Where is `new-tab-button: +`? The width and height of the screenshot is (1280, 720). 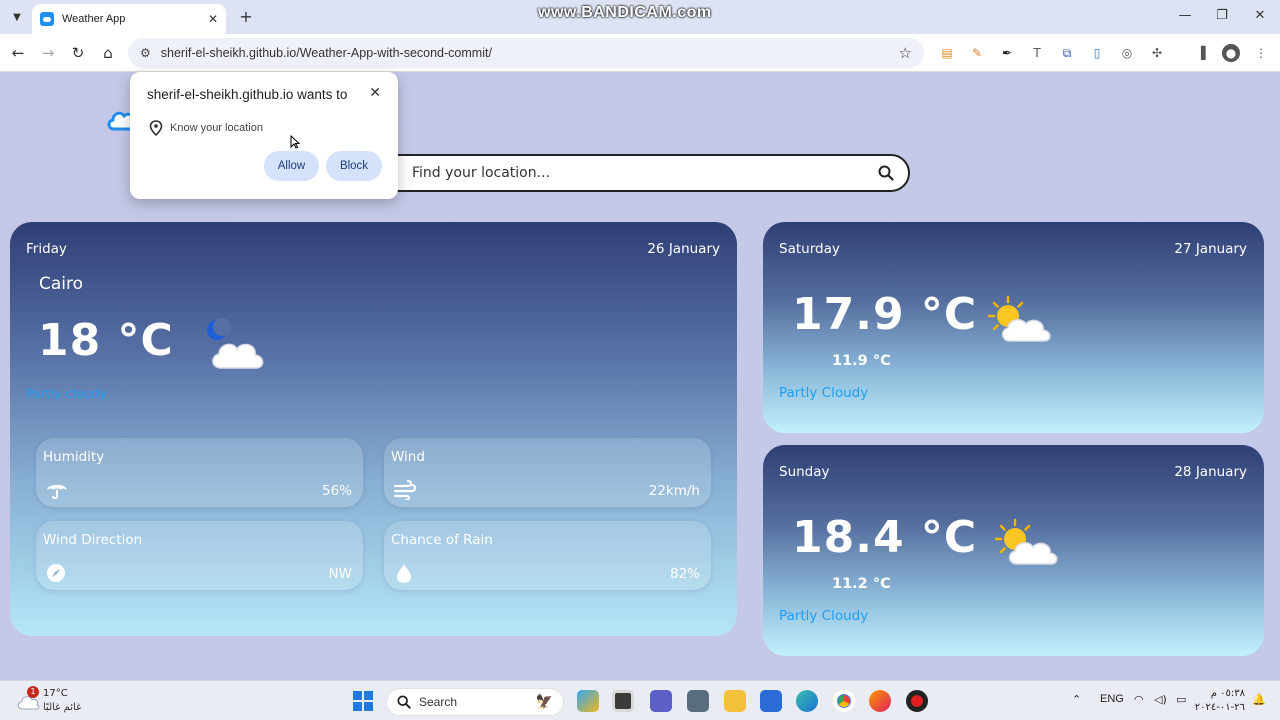 new-tab-button: + is located at coordinates (246, 16).